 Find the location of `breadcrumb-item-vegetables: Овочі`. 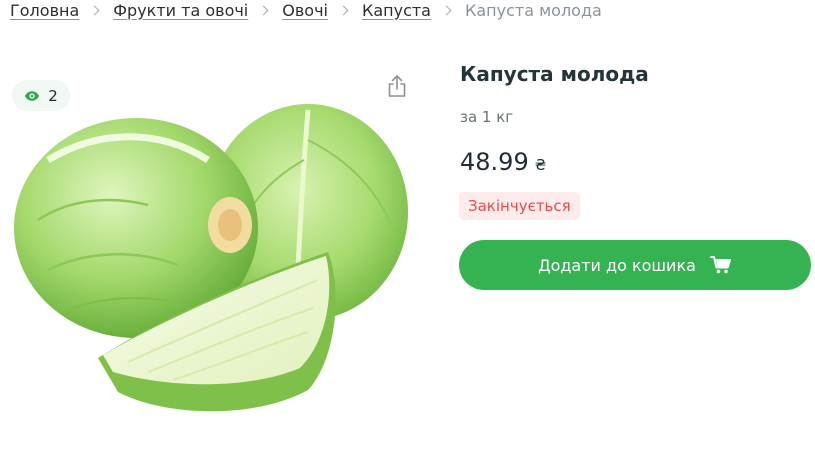

breadcrumb-item-vegetables: Овочі is located at coordinates (305, 10).